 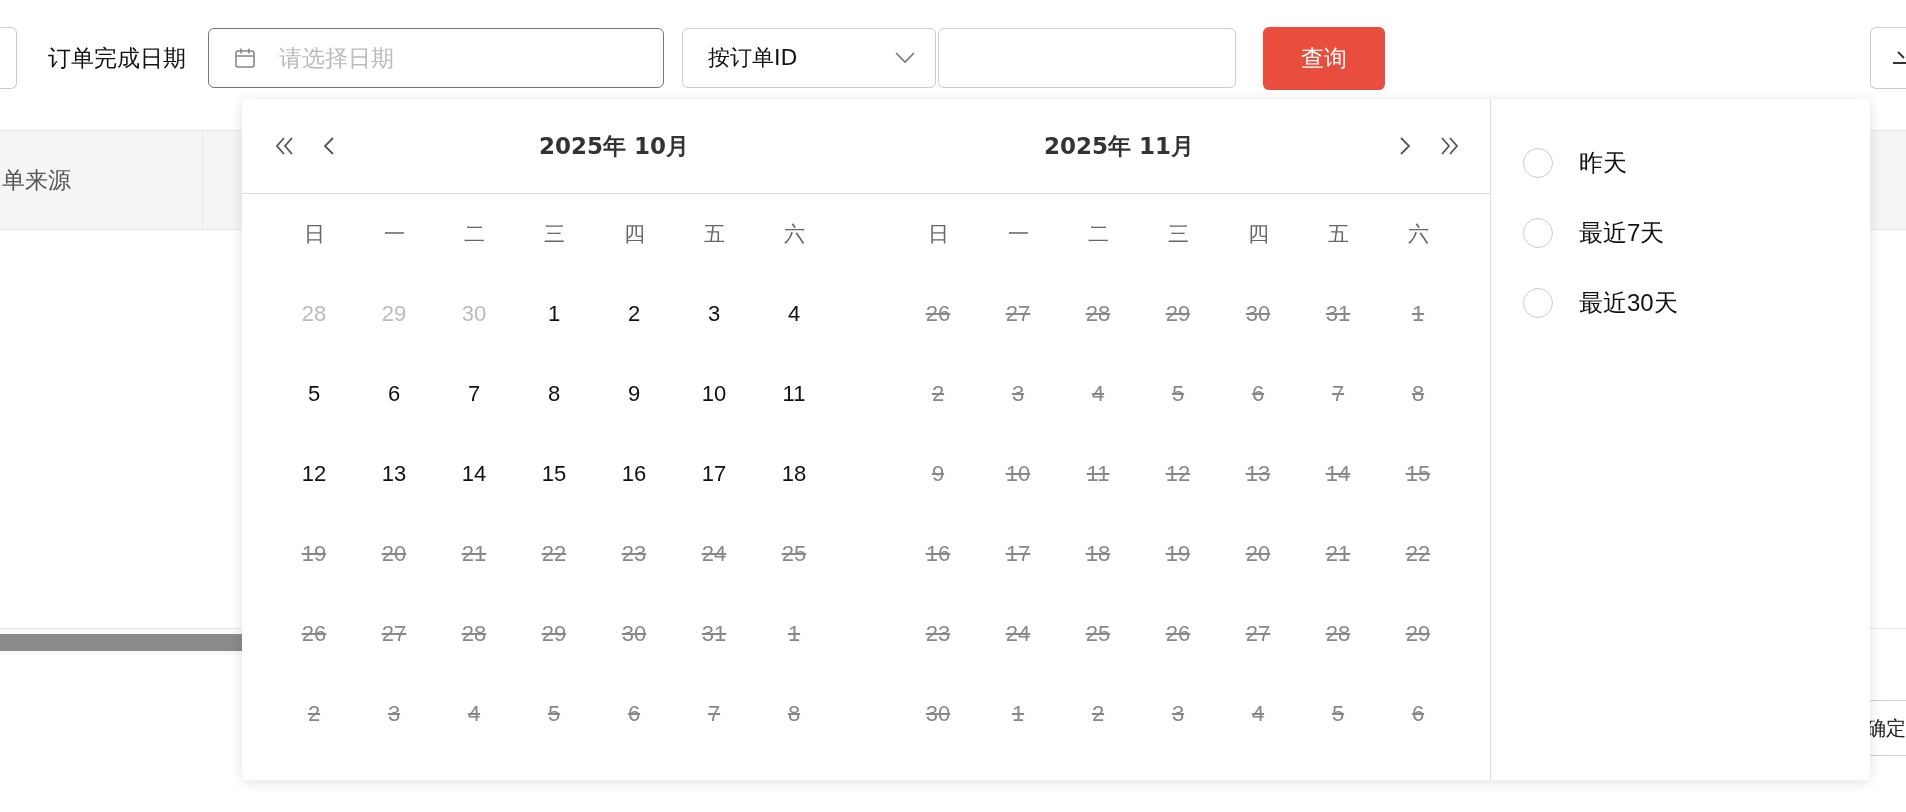 I want to click on id-select: 按订单ID, so click(x=809, y=58).